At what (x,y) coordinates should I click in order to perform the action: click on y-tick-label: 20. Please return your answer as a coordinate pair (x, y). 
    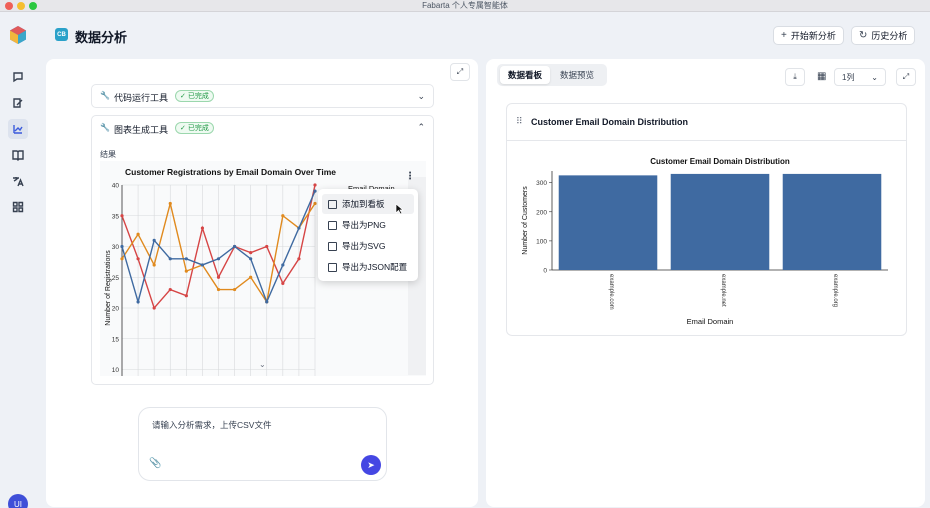
    Looking at the image, I should click on (116, 309).